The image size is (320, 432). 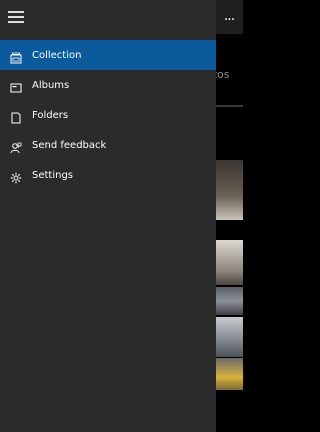 What do you see at coordinates (53, 175) in the screenshot?
I see `nav-item-label: Settings` at bounding box center [53, 175].